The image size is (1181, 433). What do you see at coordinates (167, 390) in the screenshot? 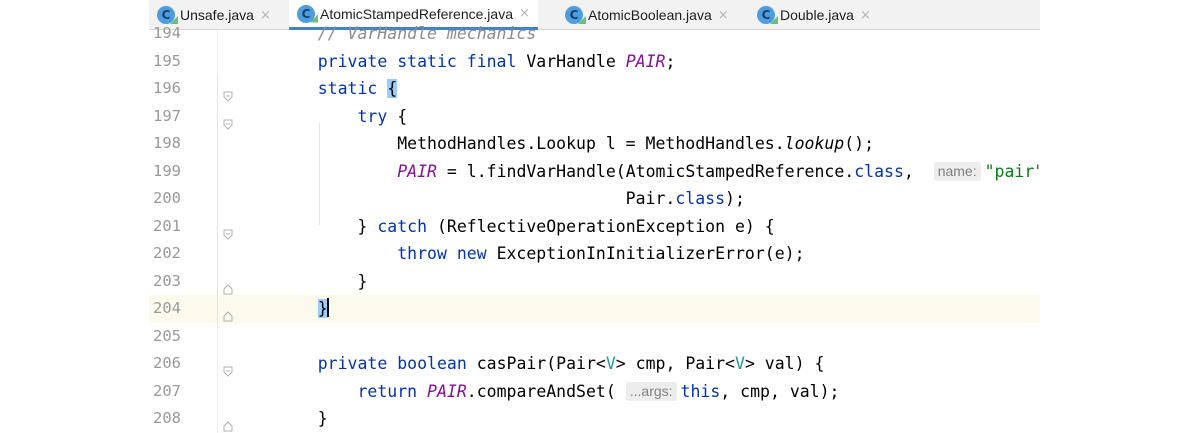
I see `line-number: 207` at bounding box center [167, 390].